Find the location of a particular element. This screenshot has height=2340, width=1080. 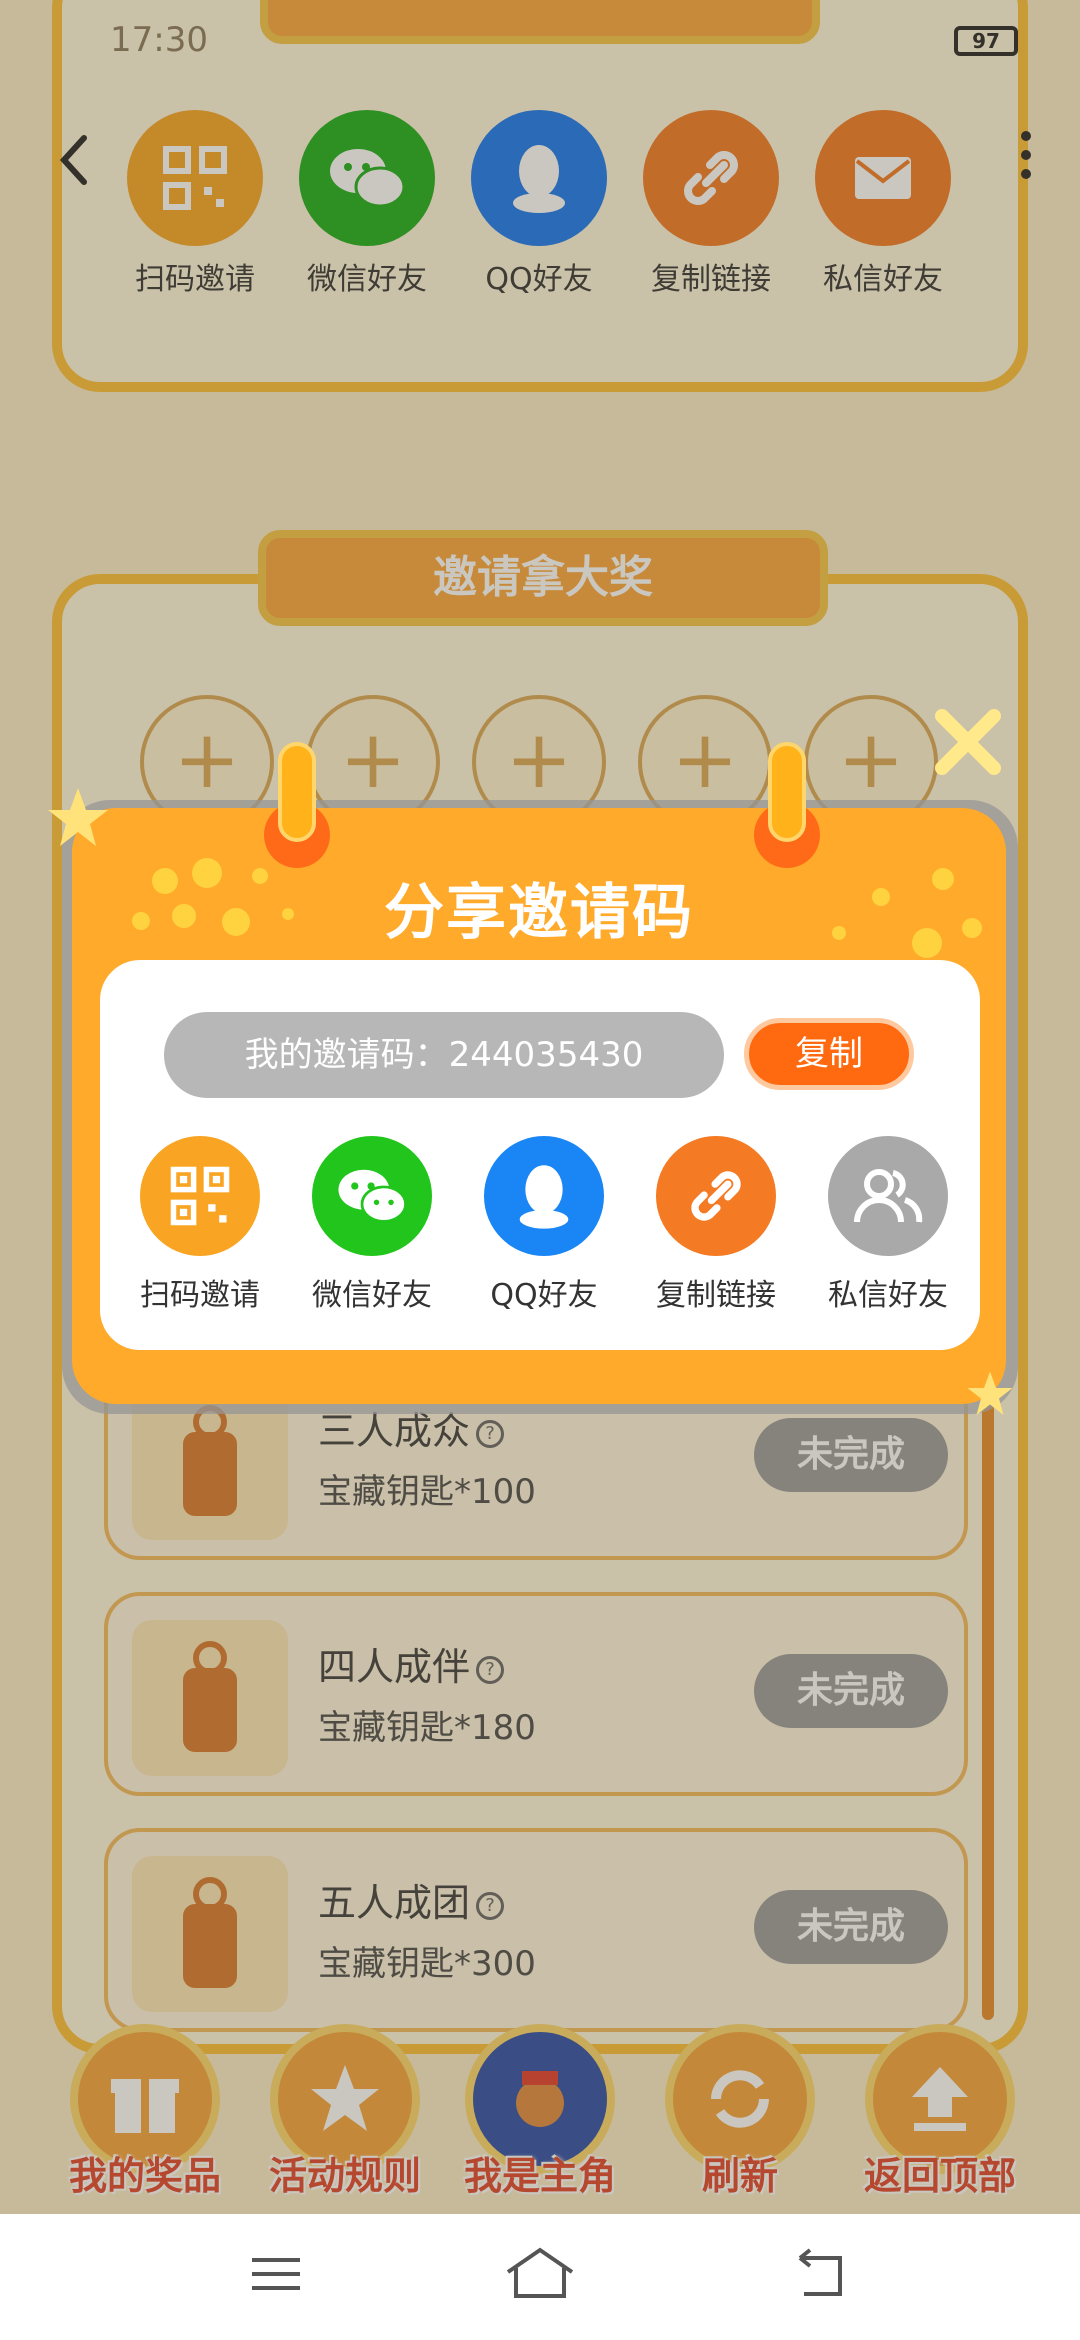

invite-code-display: 我的邀请码：244035430 is located at coordinates (444, 1055).